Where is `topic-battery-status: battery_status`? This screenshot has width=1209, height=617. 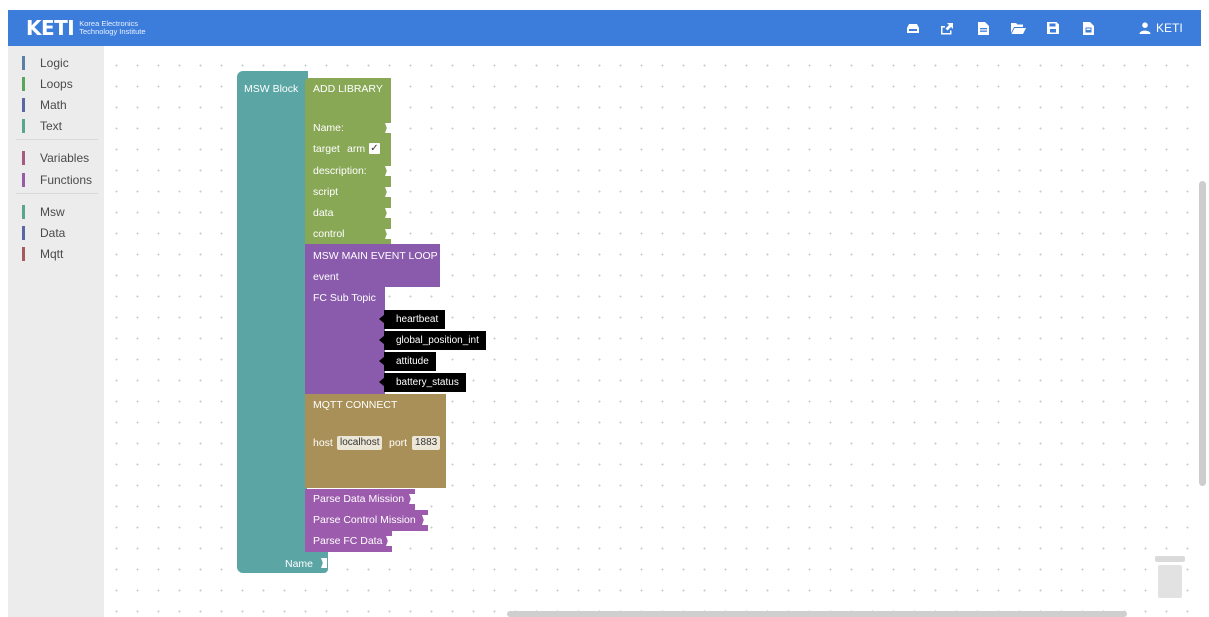
topic-battery-status: battery_status is located at coordinates (425, 382).